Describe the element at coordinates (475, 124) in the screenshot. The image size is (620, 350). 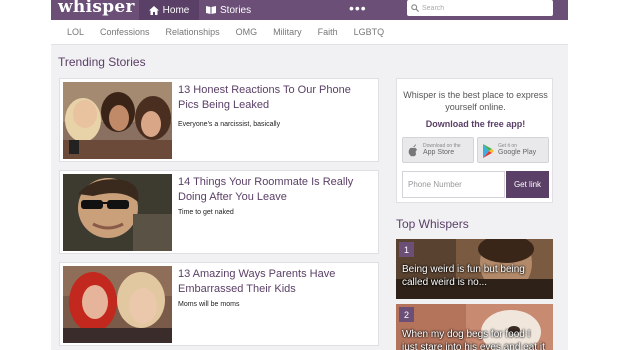
I see `promo-download-text: Download the free app!` at that location.